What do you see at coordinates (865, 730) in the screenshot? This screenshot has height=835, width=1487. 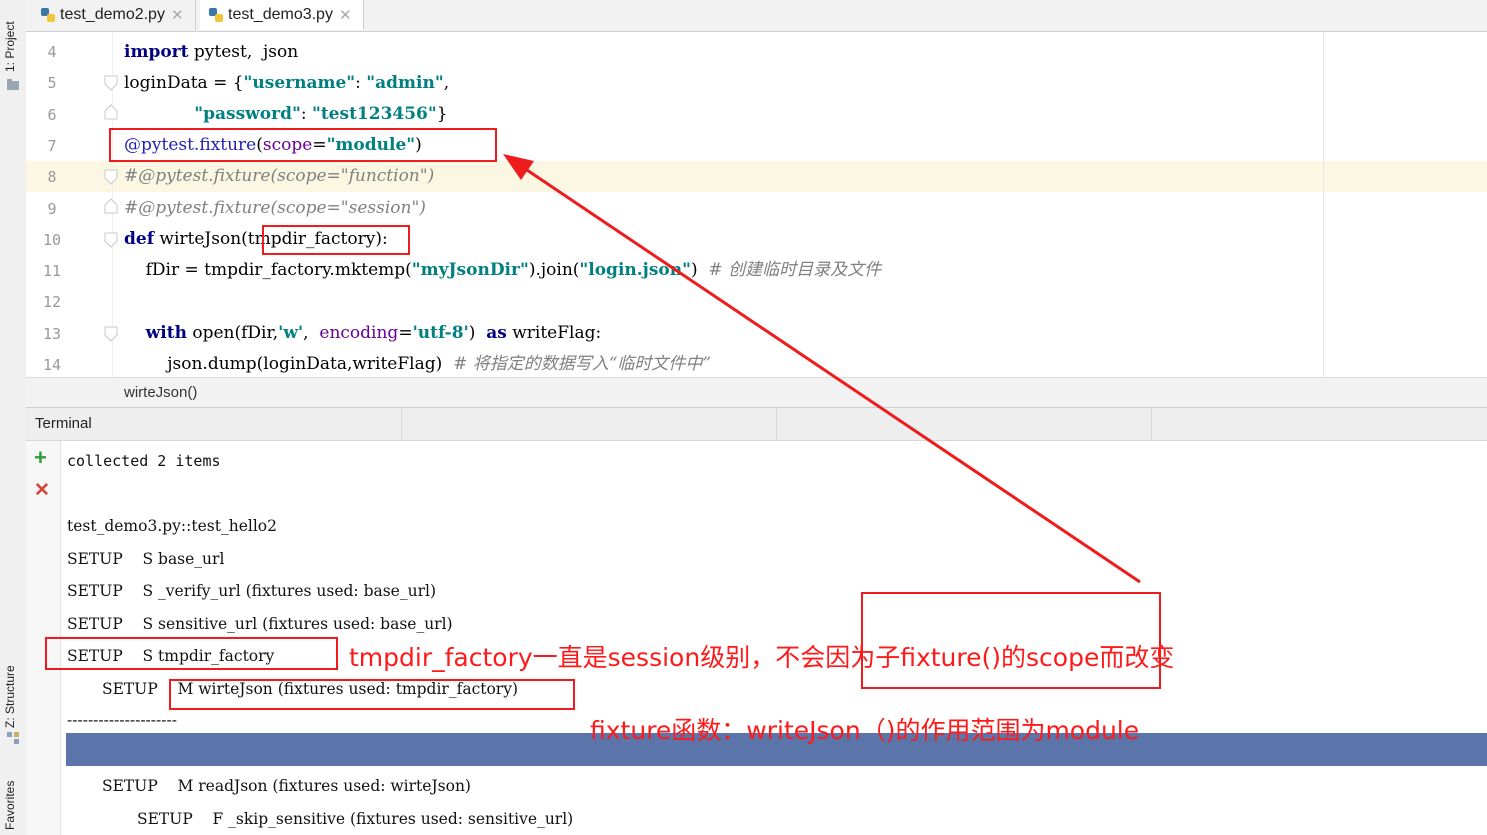 I see `annotation-note-module: fixture函数：writeJson（)的作用范围为module` at bounding box center [865, 730].